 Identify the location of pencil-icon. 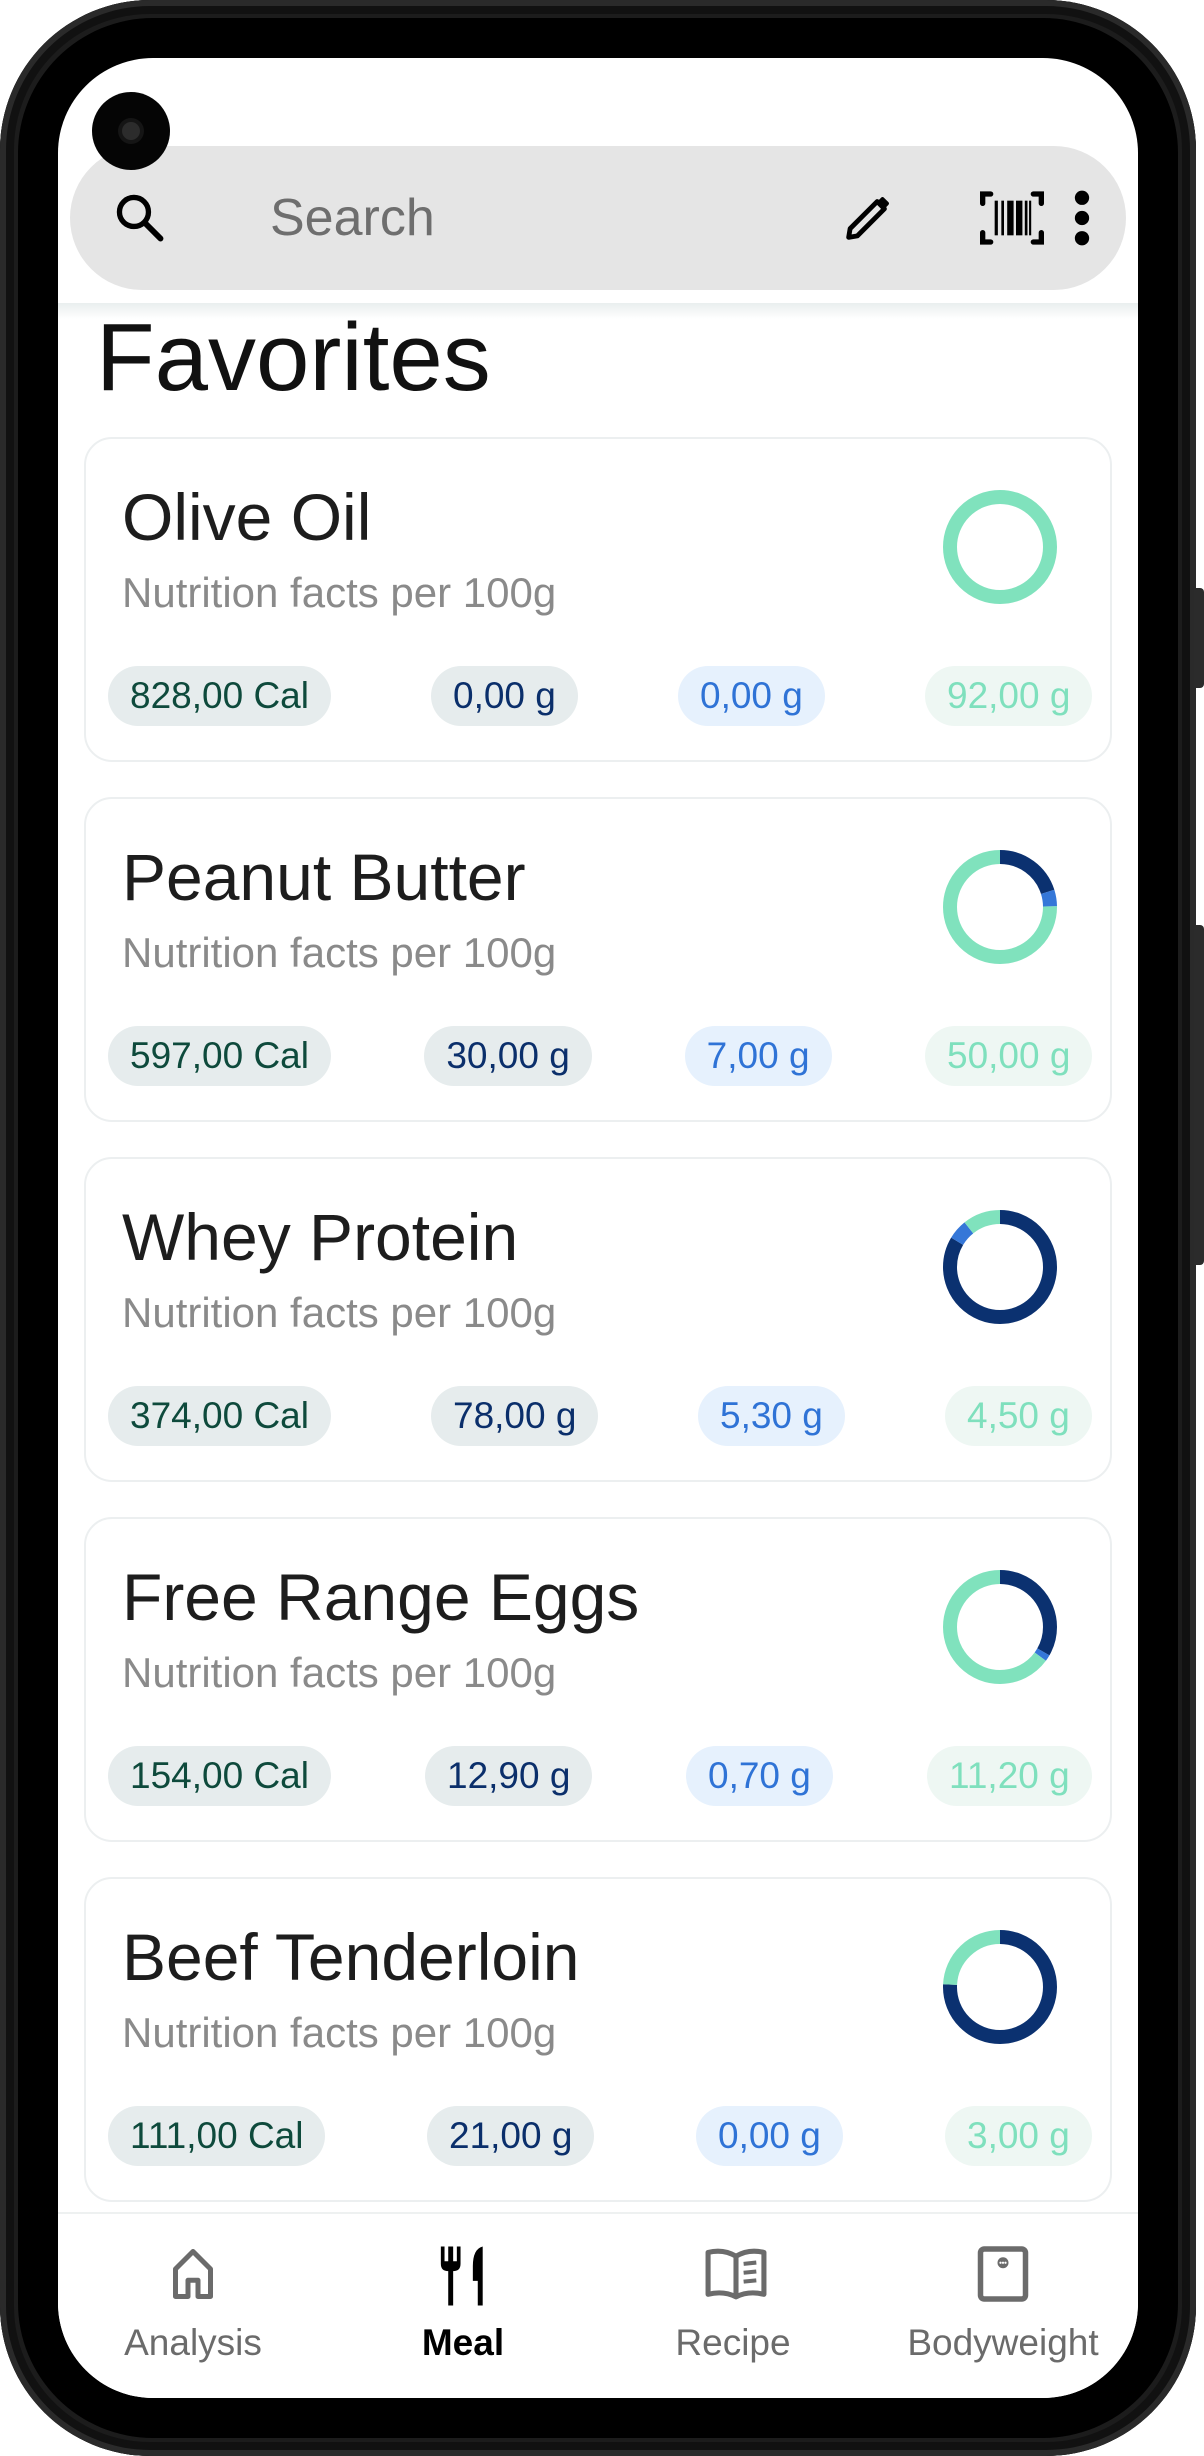
(868, 218).